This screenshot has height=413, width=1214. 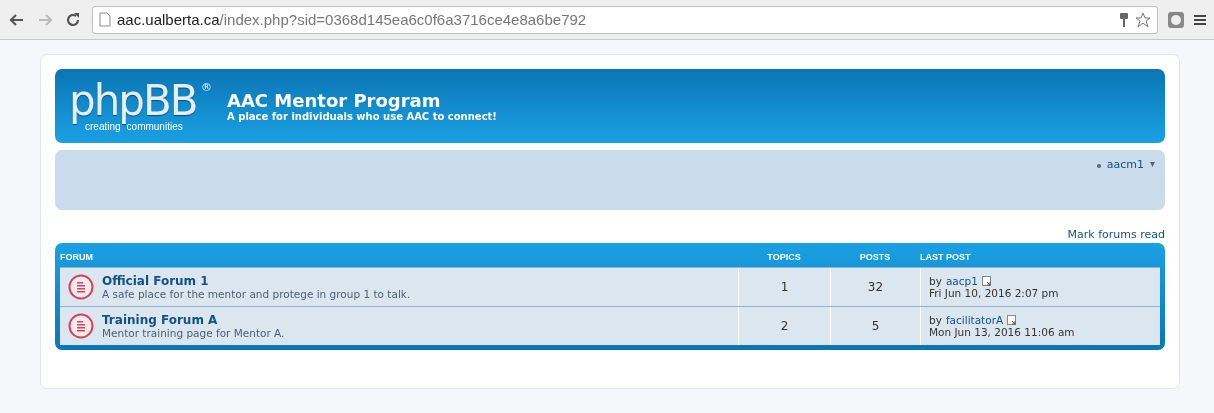 What do you see at coordinates (994, 293) in the screenshot?
I see `post-date: Fri Jun 10, 2016 2:07 pm` at bounding box center [994, 293].